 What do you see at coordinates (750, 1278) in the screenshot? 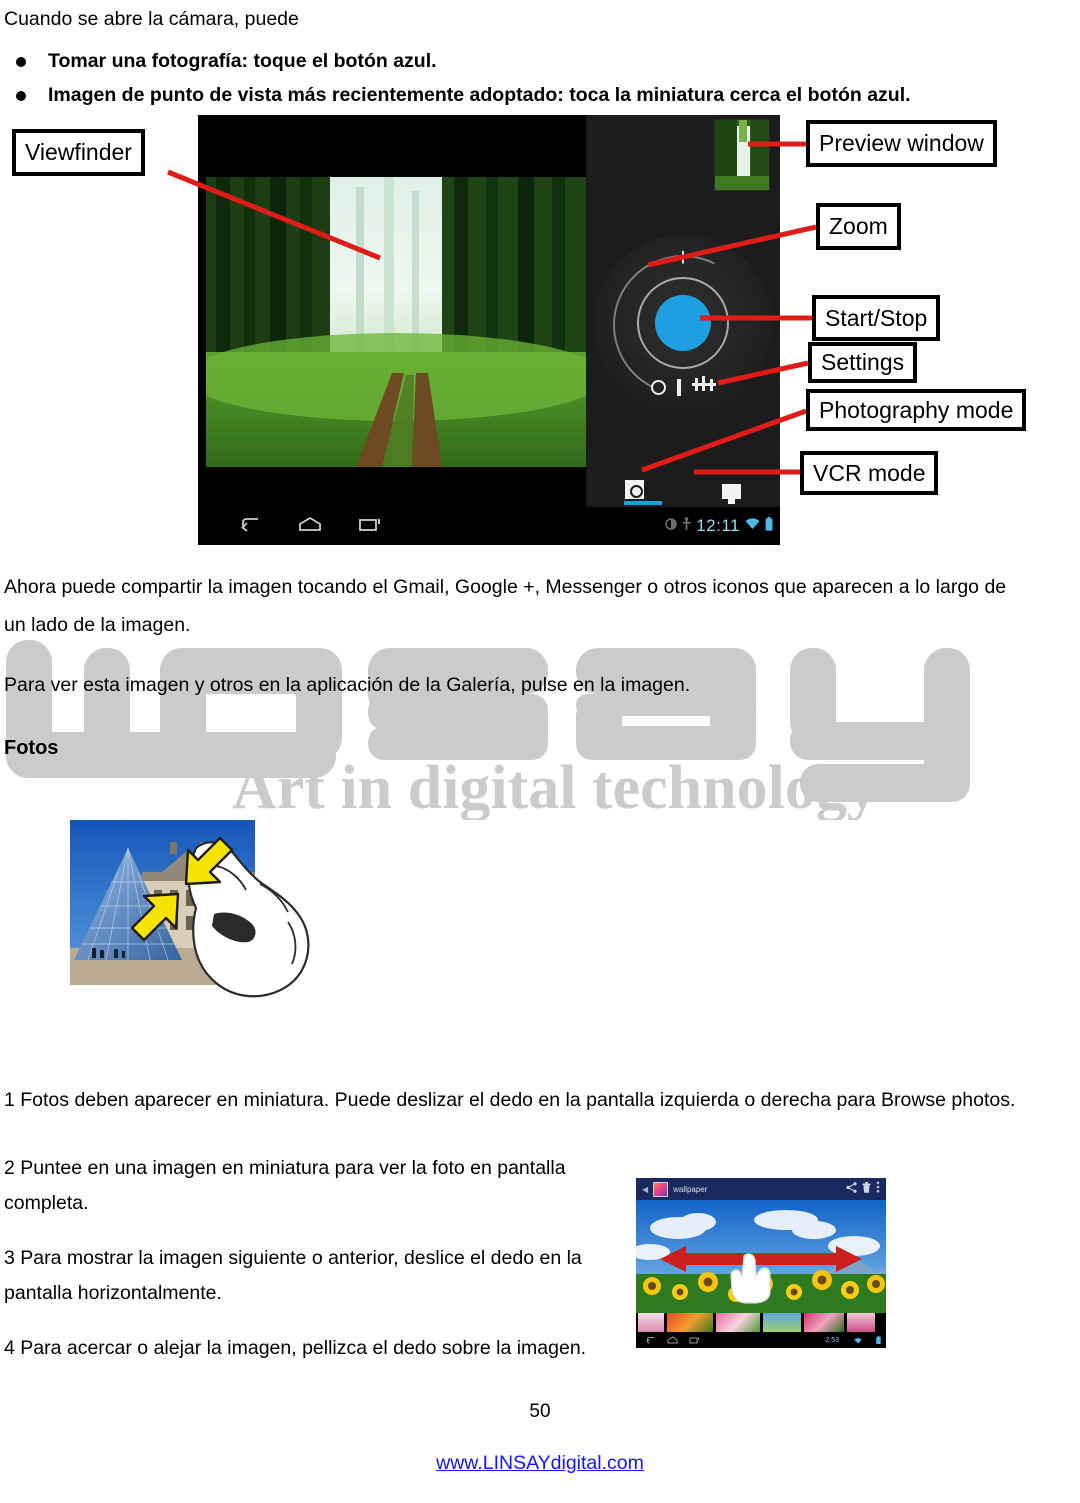
I see `hand-pointer-icon` at bounding box center [750, 1278].